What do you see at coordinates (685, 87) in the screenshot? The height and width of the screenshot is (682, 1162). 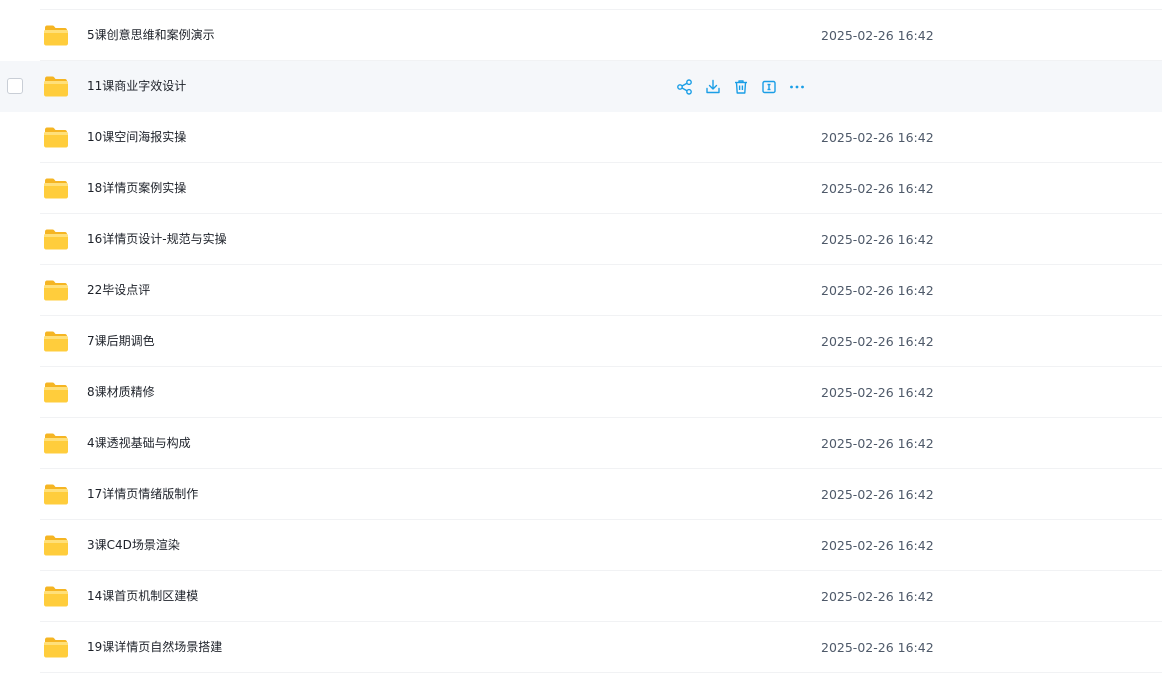 I see `share-icon` at bounding box center [685, 87].